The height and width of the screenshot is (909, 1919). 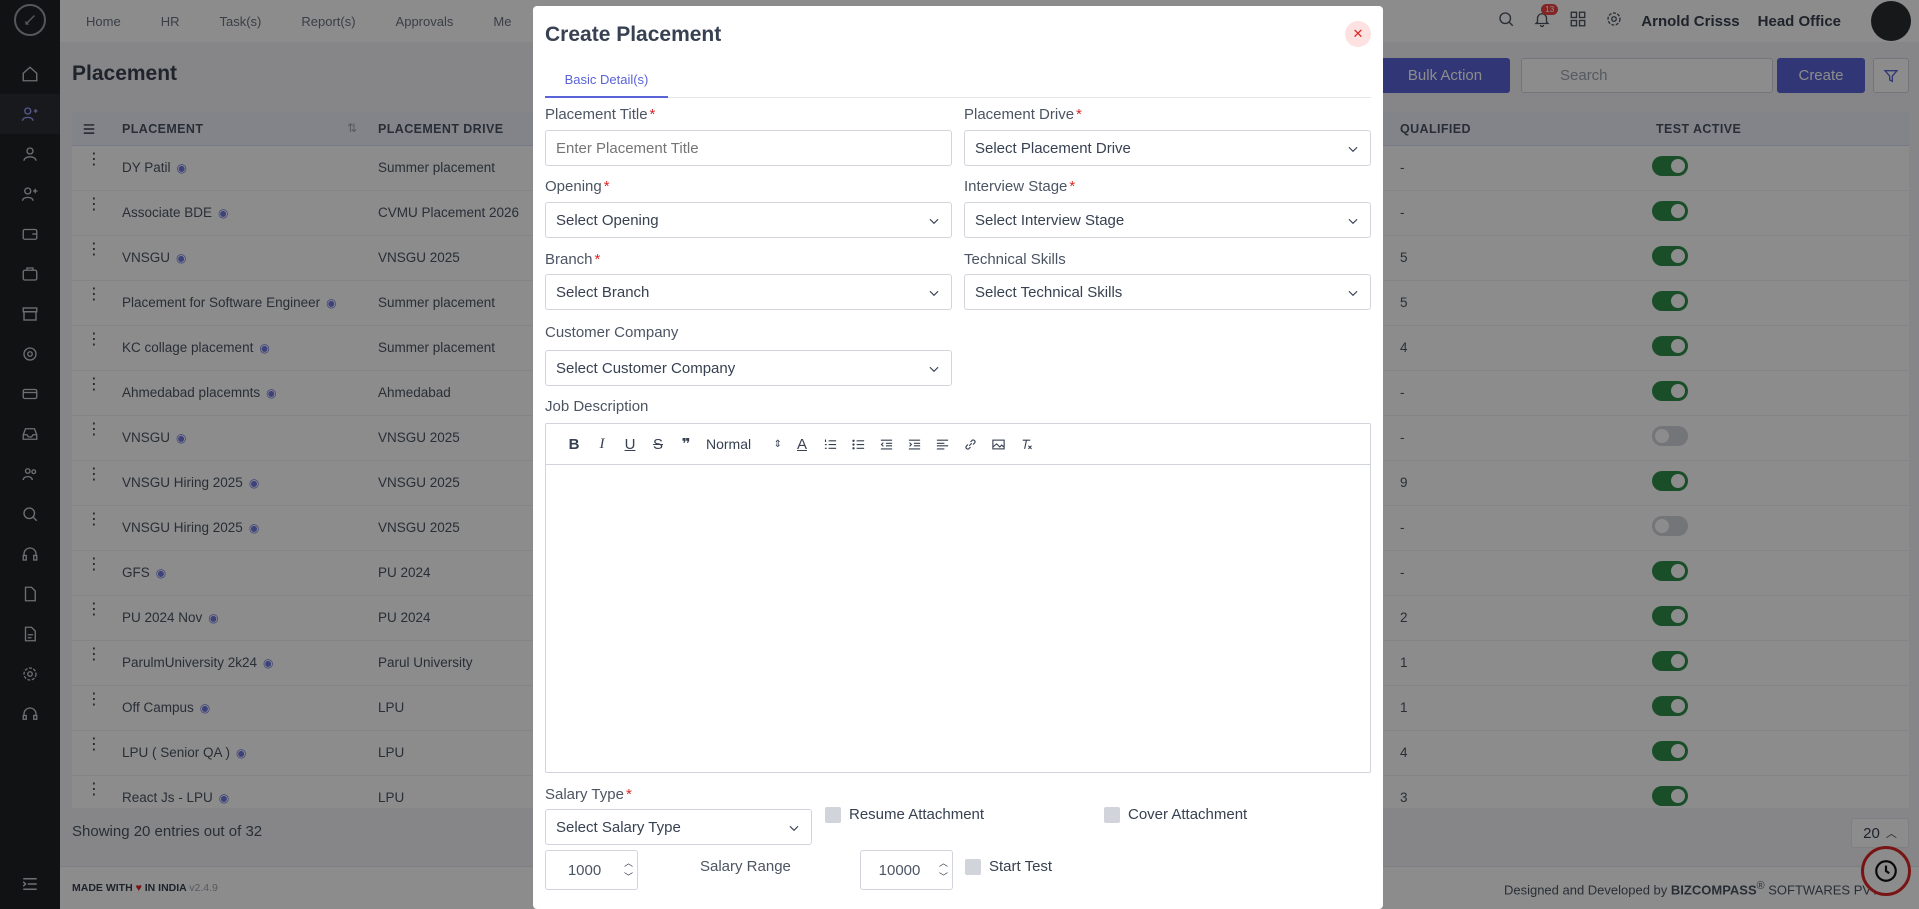 I want to click on start-test-label: Start Test, so click(x=1021, y=866).